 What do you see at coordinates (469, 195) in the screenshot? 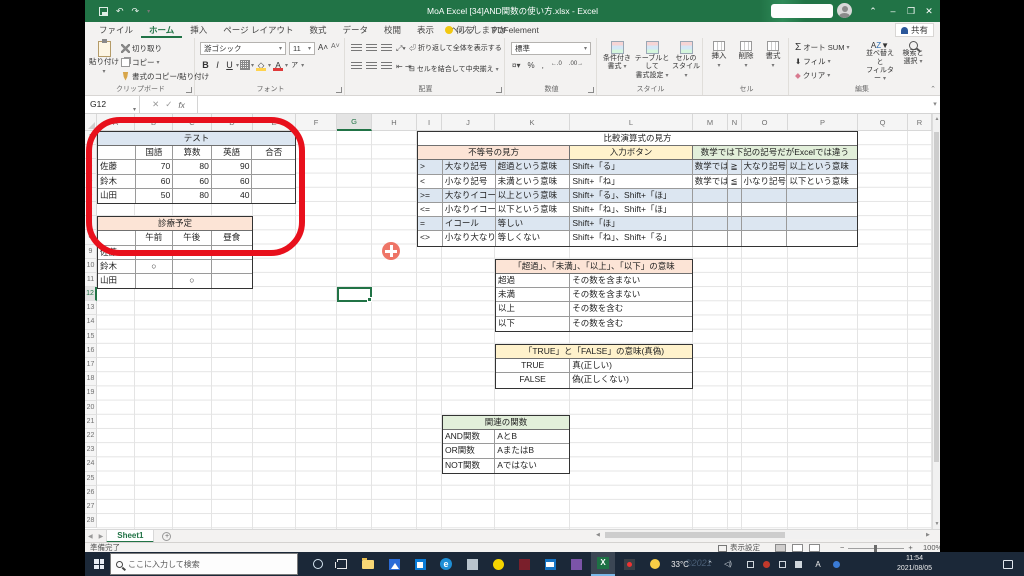
I see `cell-symbol-name: 大なりイコール` at bounding box center [469, 195].